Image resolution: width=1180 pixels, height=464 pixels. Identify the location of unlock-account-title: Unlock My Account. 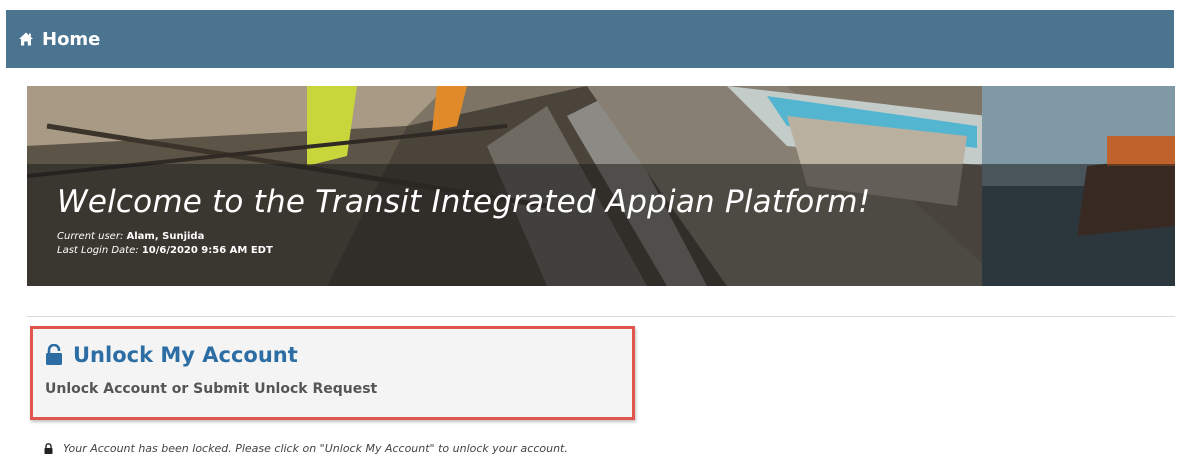
(185, 355).